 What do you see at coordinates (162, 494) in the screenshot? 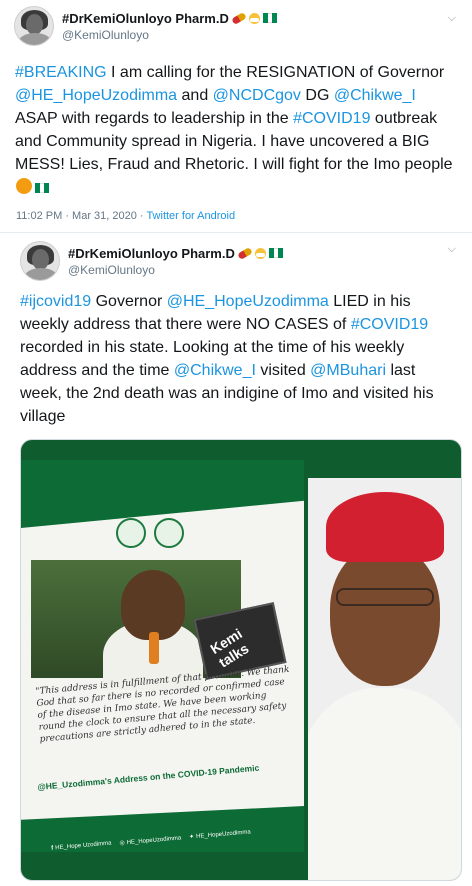
I see `card-top-banner` at bounding box center [162, 494].